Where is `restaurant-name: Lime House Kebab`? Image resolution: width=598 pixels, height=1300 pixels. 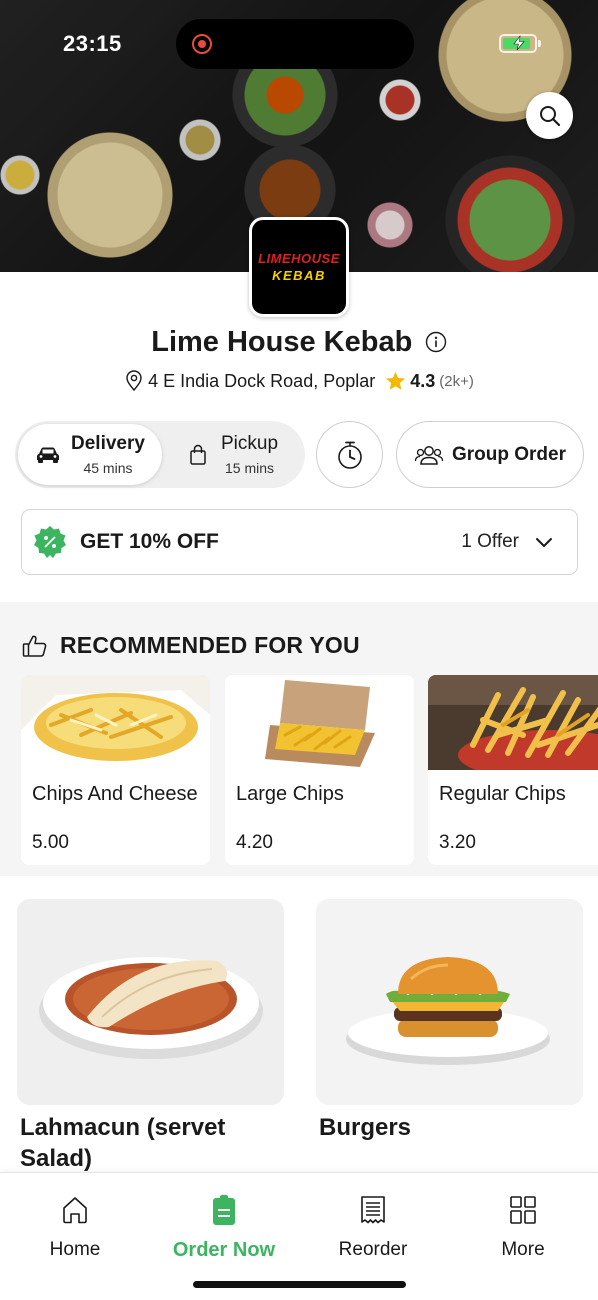 restaurant-name: Lime House Kebab is located at coordinates (282, 342).